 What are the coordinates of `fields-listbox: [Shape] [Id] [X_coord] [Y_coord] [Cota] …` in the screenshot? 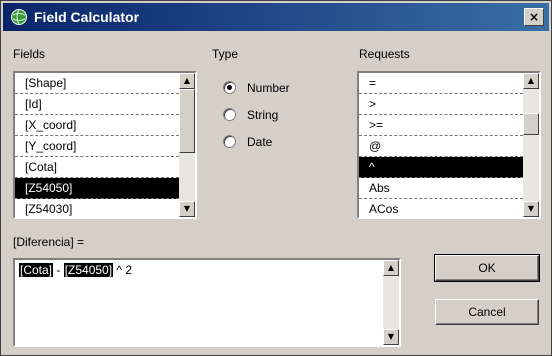 It's located at (105, 145).